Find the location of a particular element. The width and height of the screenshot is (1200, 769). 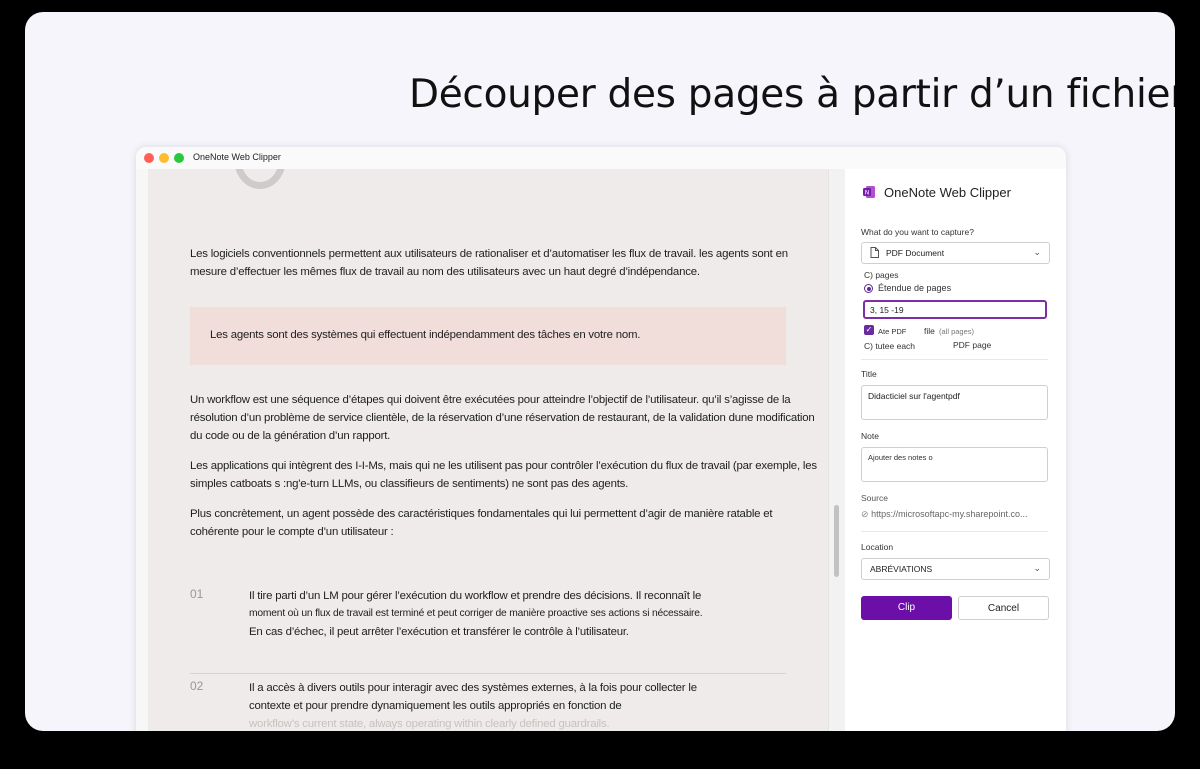

attach-all-pages-label: (all pages) is located at coordinates (957, 331).